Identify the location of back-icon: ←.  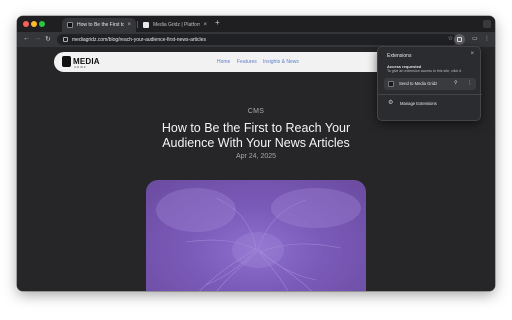
(26, 38).